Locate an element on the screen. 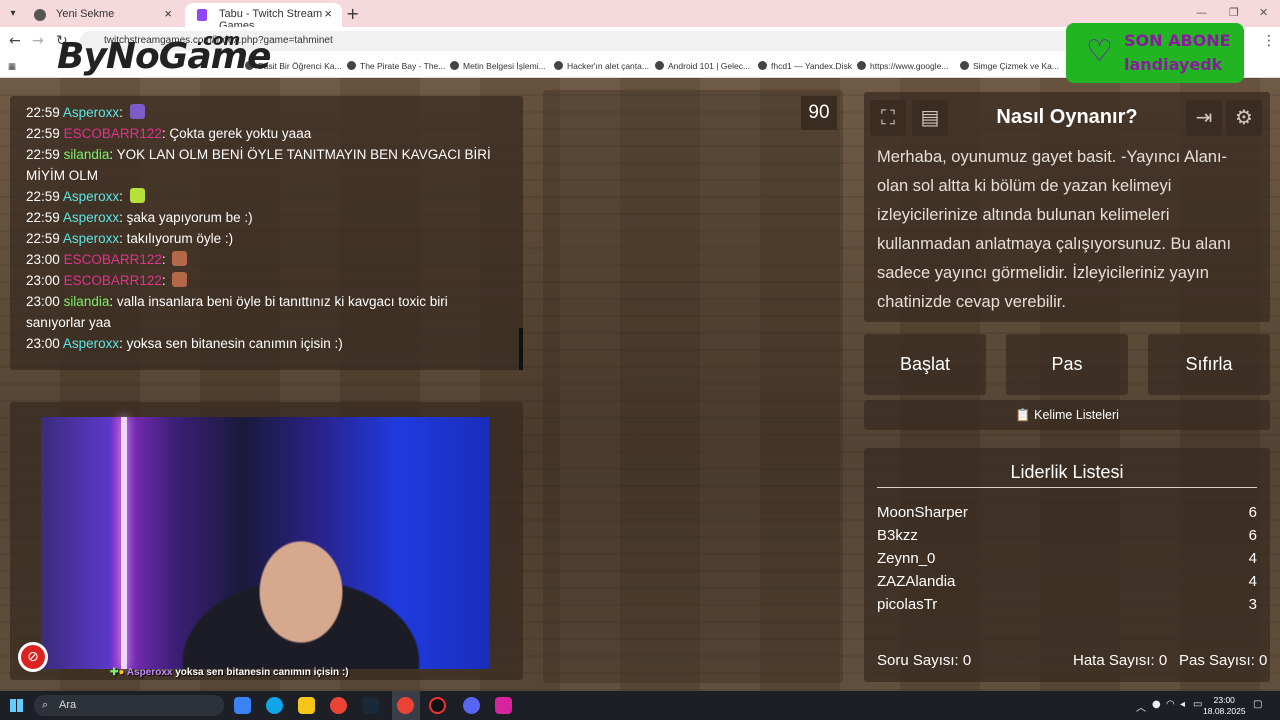 The image size is (1280, 720). badge-icon: ● is located at coordinates (121, 672).